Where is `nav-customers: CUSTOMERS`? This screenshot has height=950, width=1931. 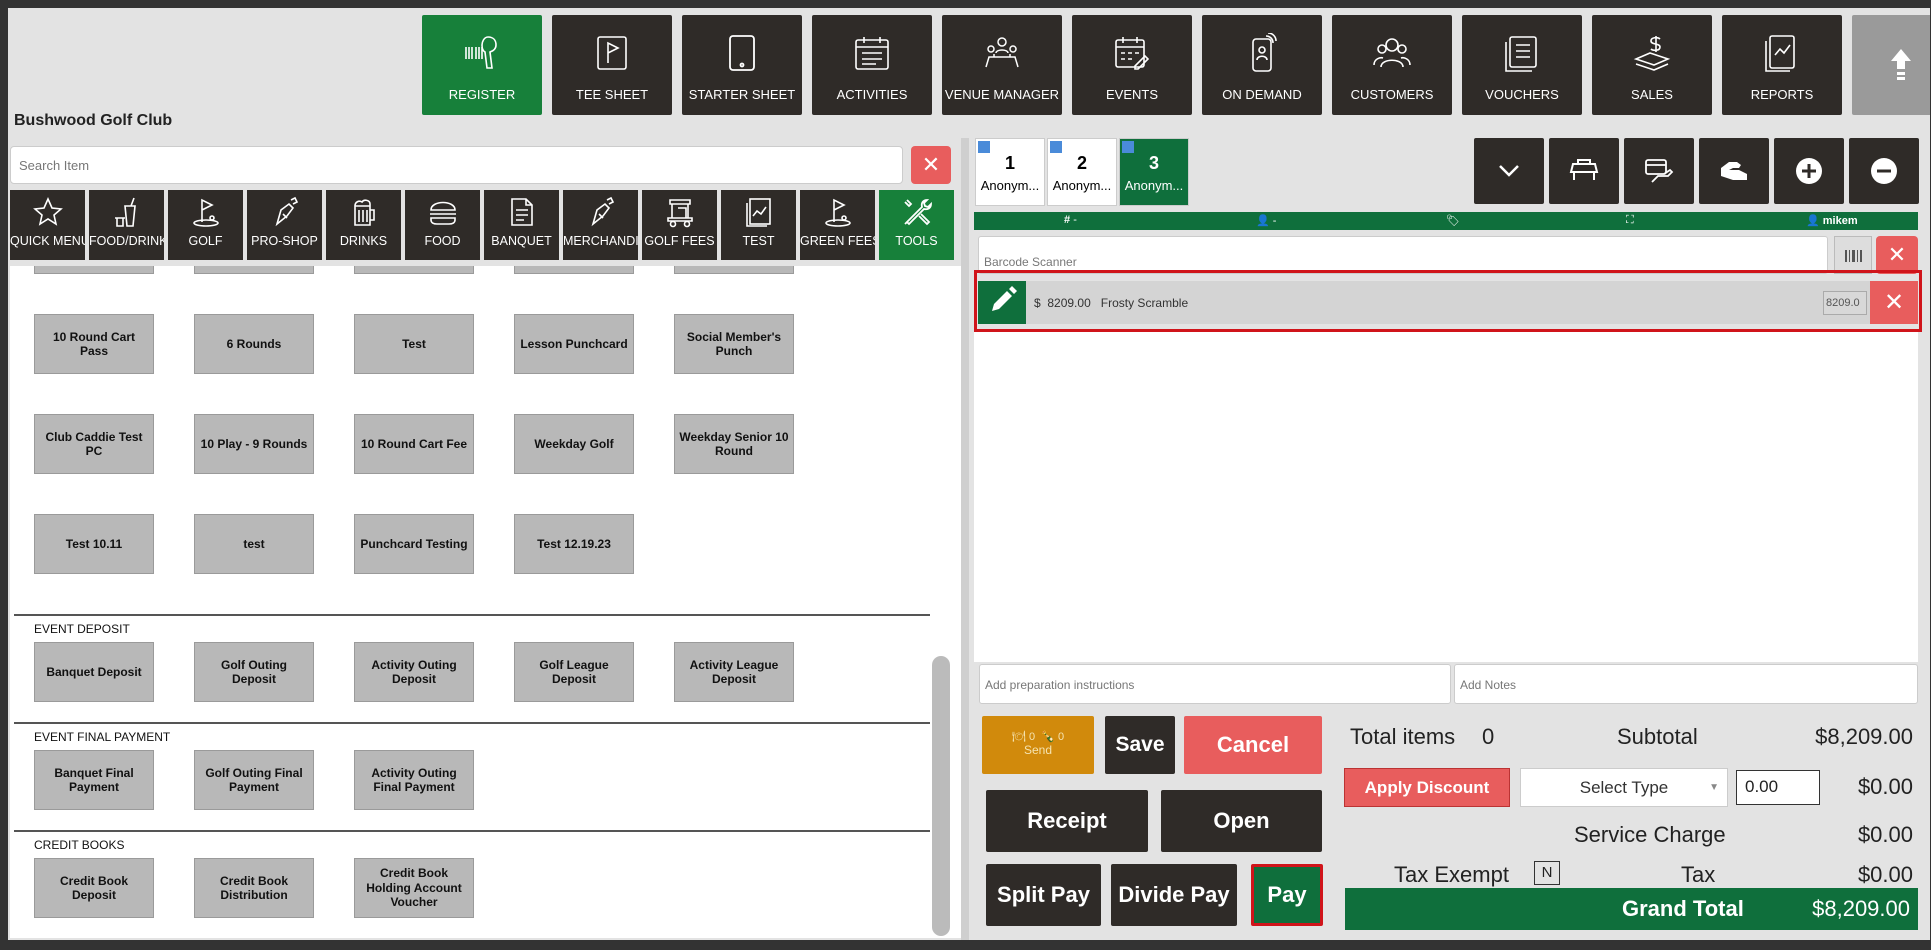 nav-customers: CUSTOMERS is located at coordinates (1392, 65).